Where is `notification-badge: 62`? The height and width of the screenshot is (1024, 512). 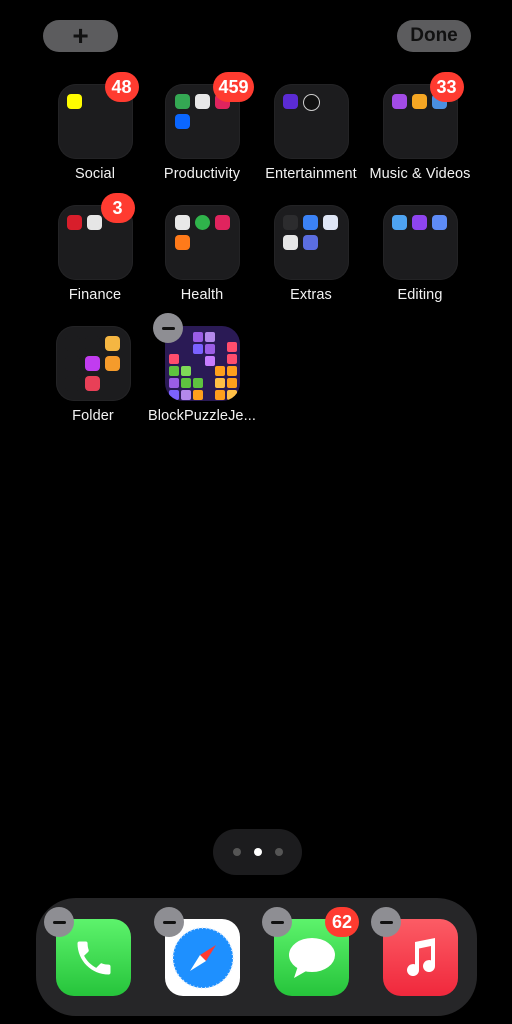
notification-badge: 62 is located at coordinates (342, 922).